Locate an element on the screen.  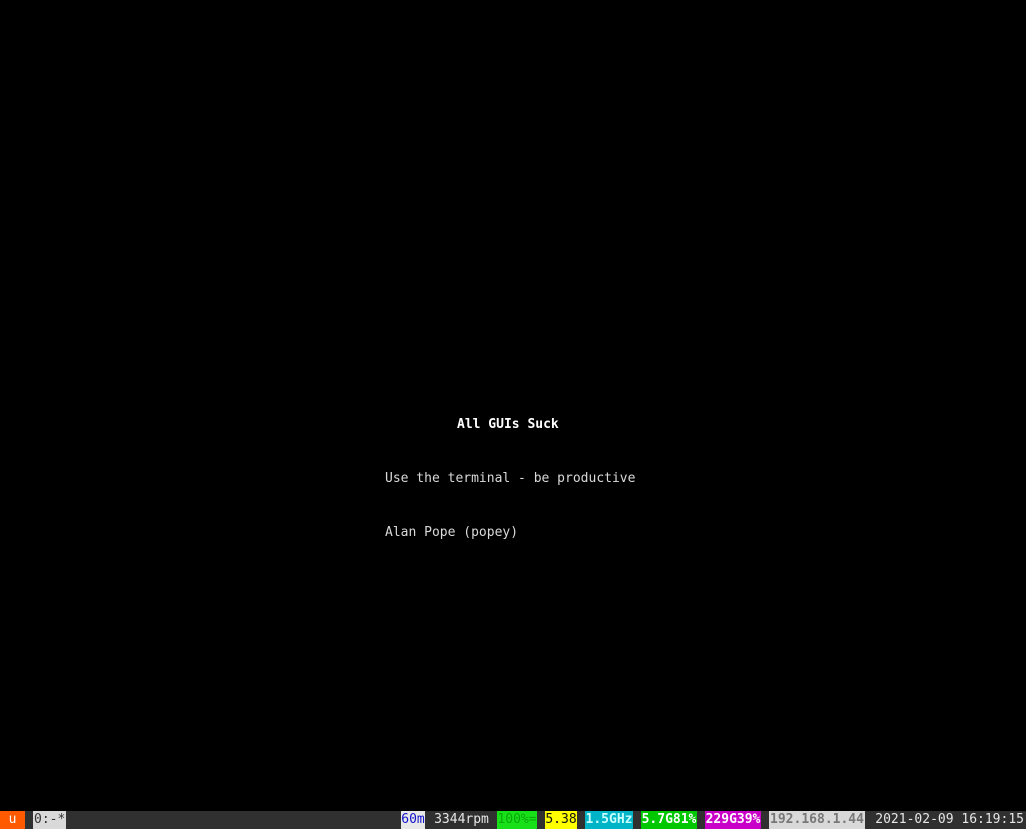
motd-line-tagline: Use the terminal - be productive is located at coordinates (510, 478).